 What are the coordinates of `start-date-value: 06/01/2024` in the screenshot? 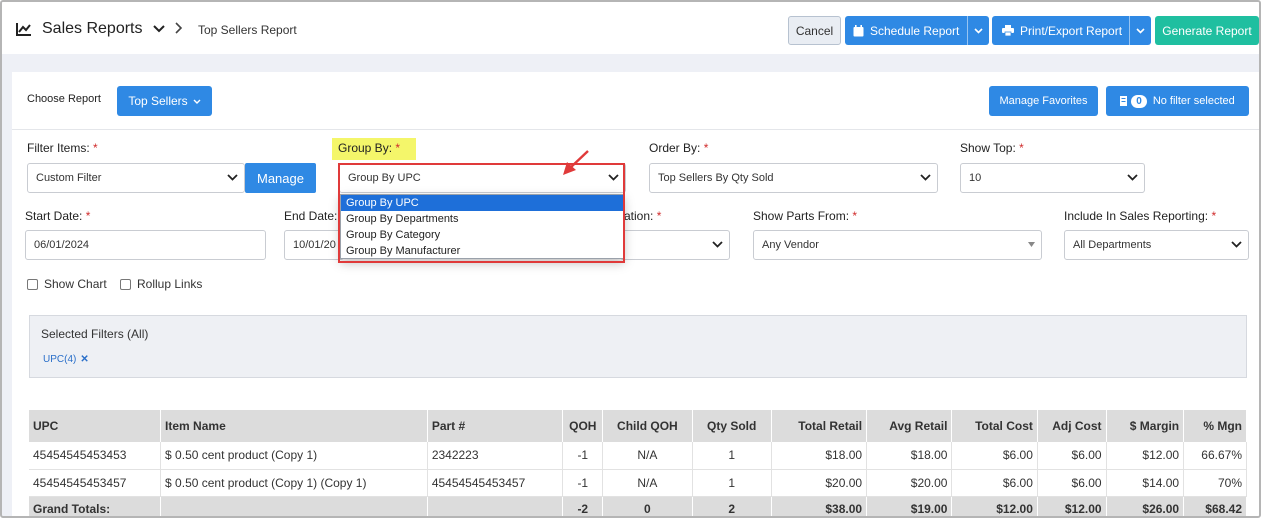 It's located at (62, 245).